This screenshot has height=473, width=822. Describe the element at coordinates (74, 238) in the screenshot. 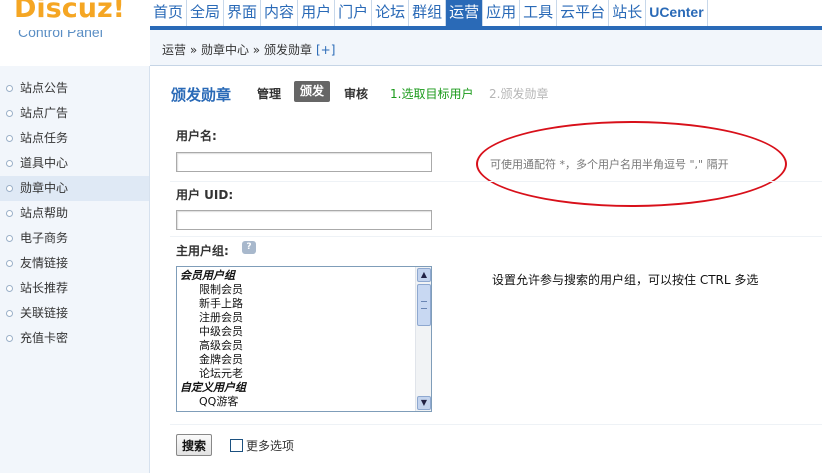

I see `sidebar-item-ecommerce: 电子商务` at that location.